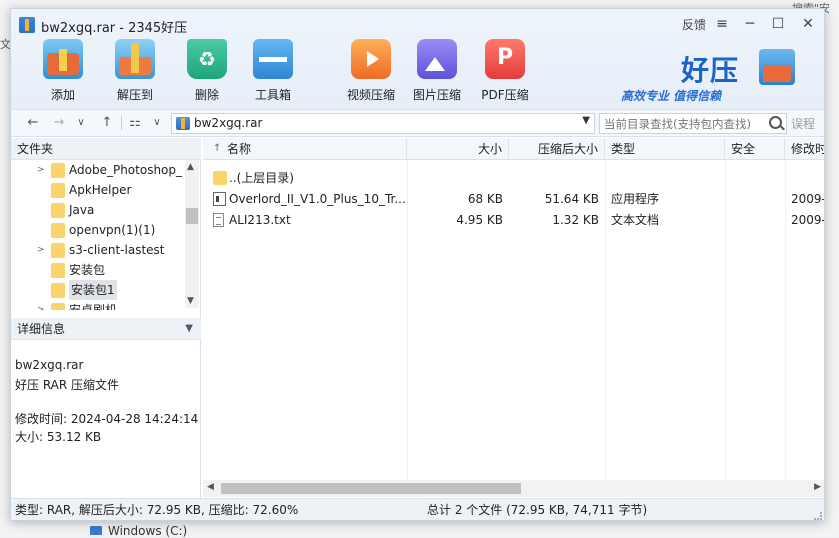 Image resolution: width=839 pixels, height=538 pixels. What do you see at coordinates (33, 123) in the screenshot?
I see `back-arrow-icon: ←` at bounding box center [33, 123].